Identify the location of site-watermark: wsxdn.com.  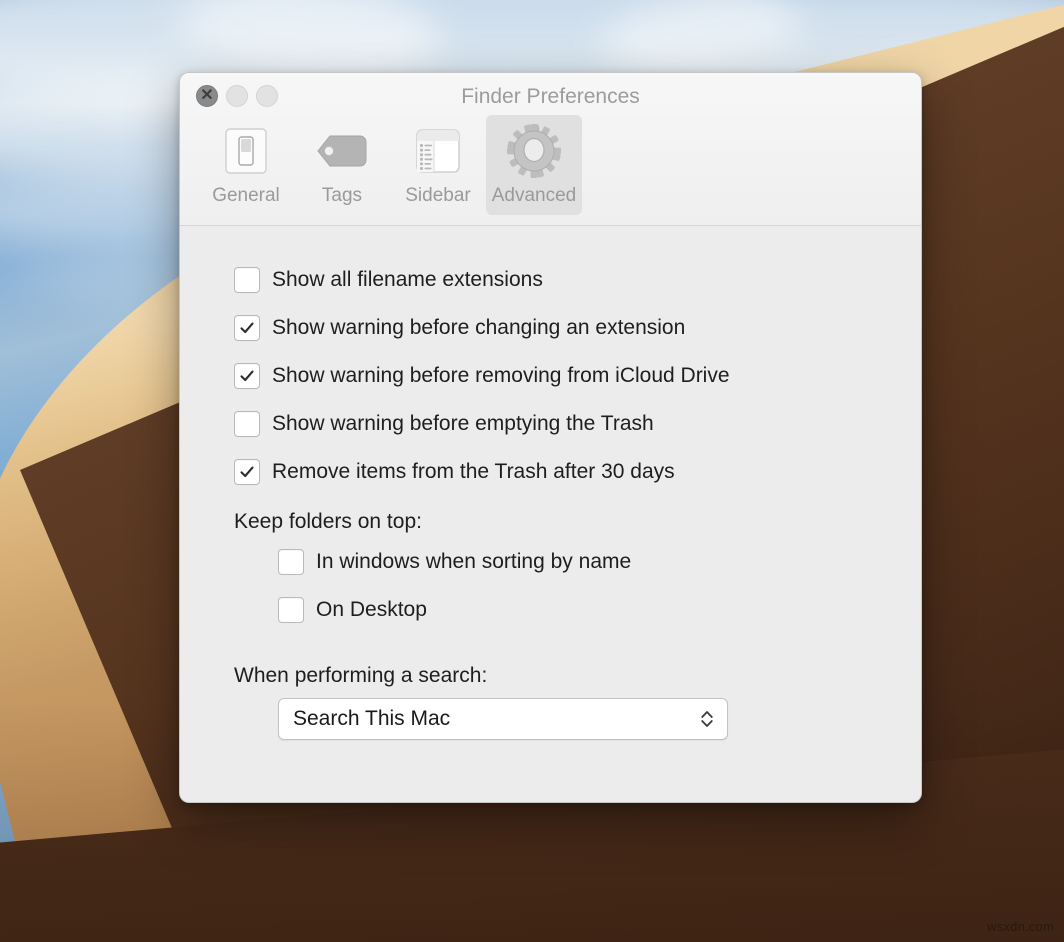
(1020, 926).